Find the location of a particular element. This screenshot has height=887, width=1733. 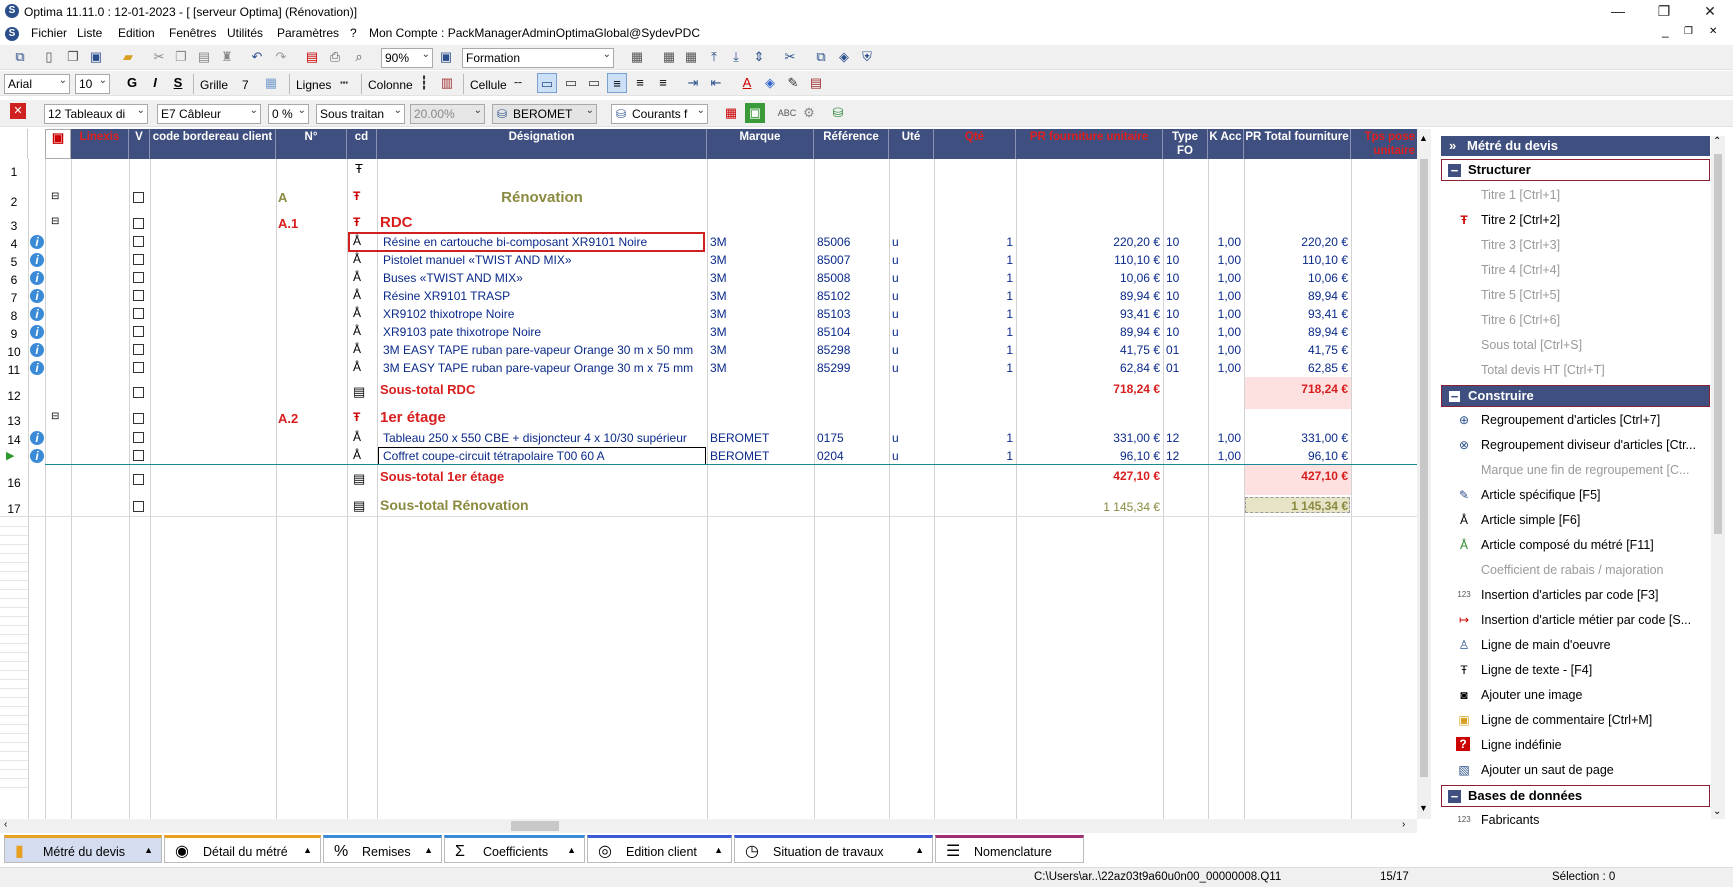

move-top-icon: ⤒ is located at coordinates (714, 57).